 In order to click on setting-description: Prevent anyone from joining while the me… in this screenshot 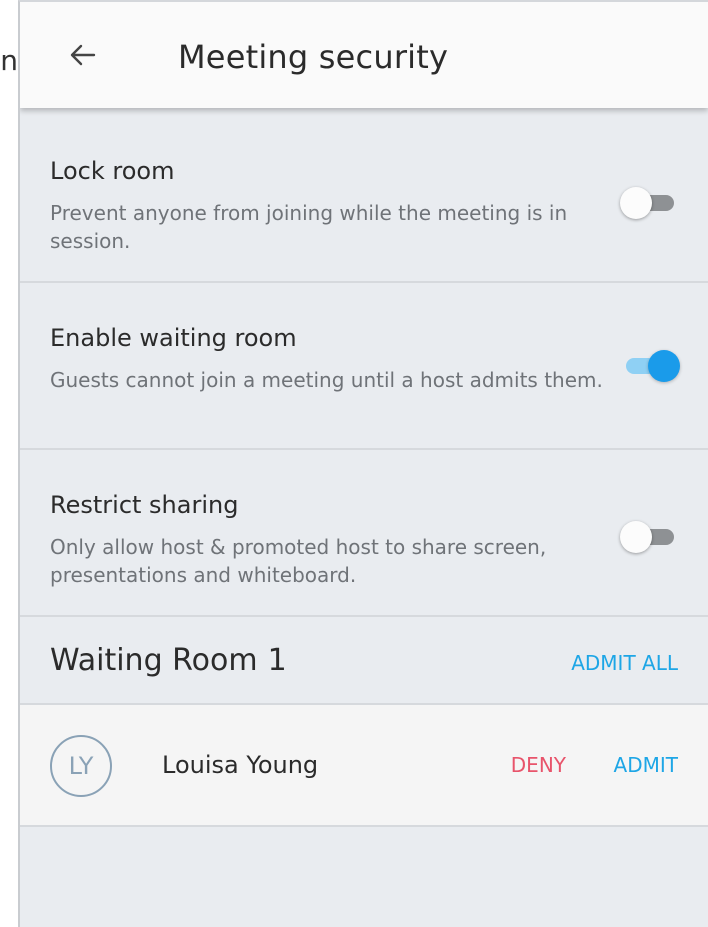, I will do `click(309, 227)`.